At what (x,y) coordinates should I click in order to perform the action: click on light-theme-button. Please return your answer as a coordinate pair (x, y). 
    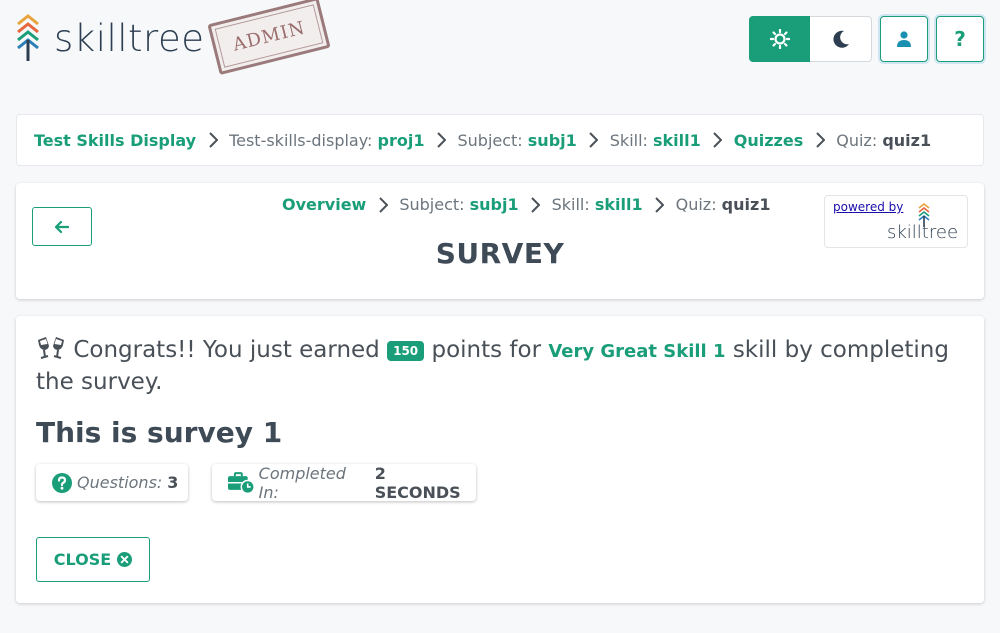
    Looking at the image, I should click on (779, 39).